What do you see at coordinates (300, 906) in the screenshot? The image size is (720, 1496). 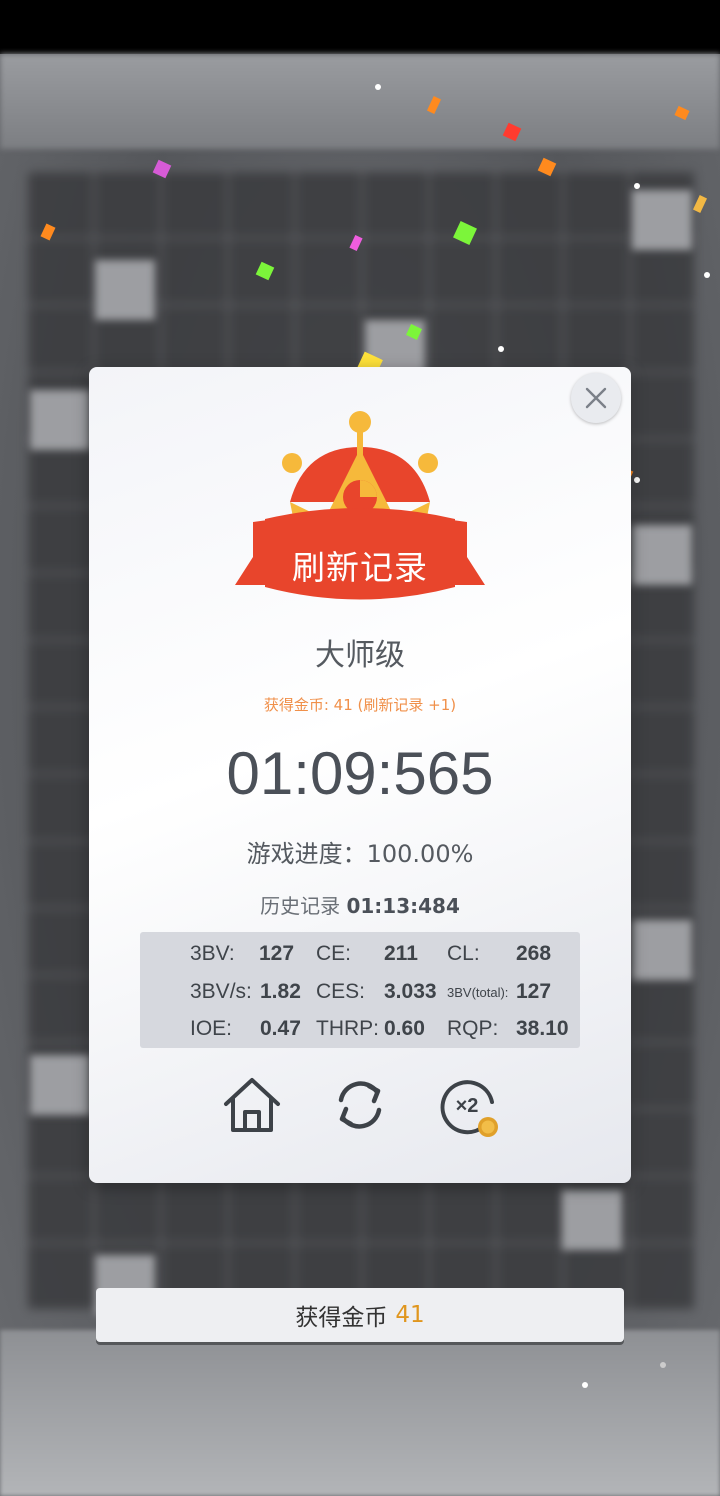 I see `history-label: 历史记录` at bounding box center [300, 906].